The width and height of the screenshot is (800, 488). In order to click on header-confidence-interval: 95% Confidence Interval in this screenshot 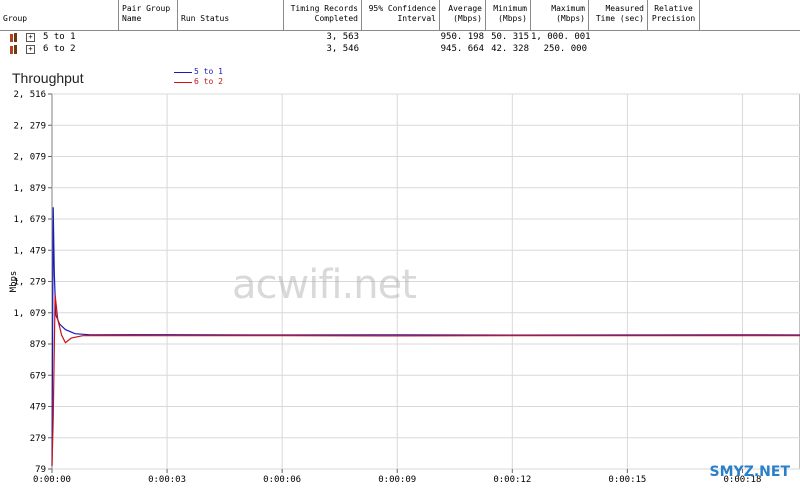, I will do `click(401, 15)`.